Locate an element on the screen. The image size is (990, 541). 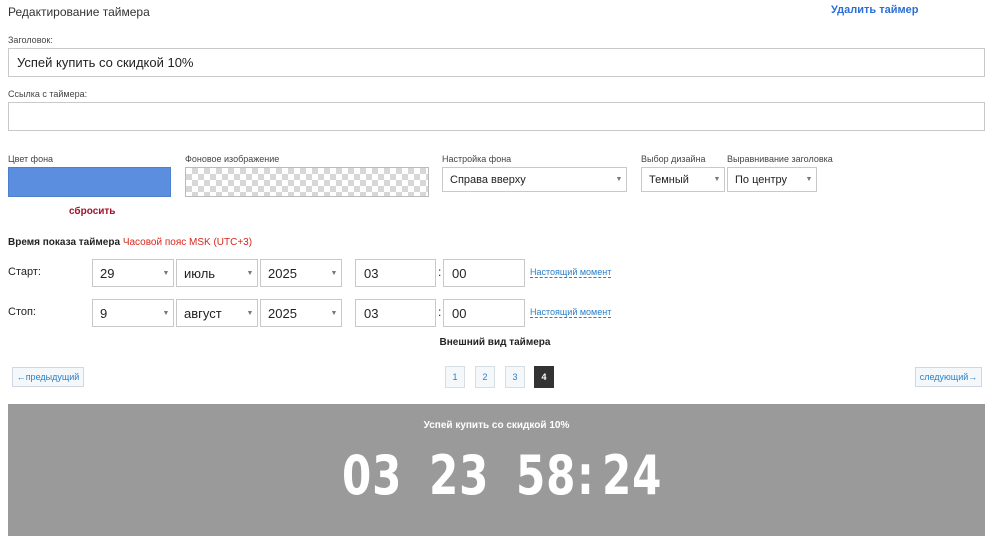
appearance-title: Внешний вид таймера is located at coordinates (495, 342).